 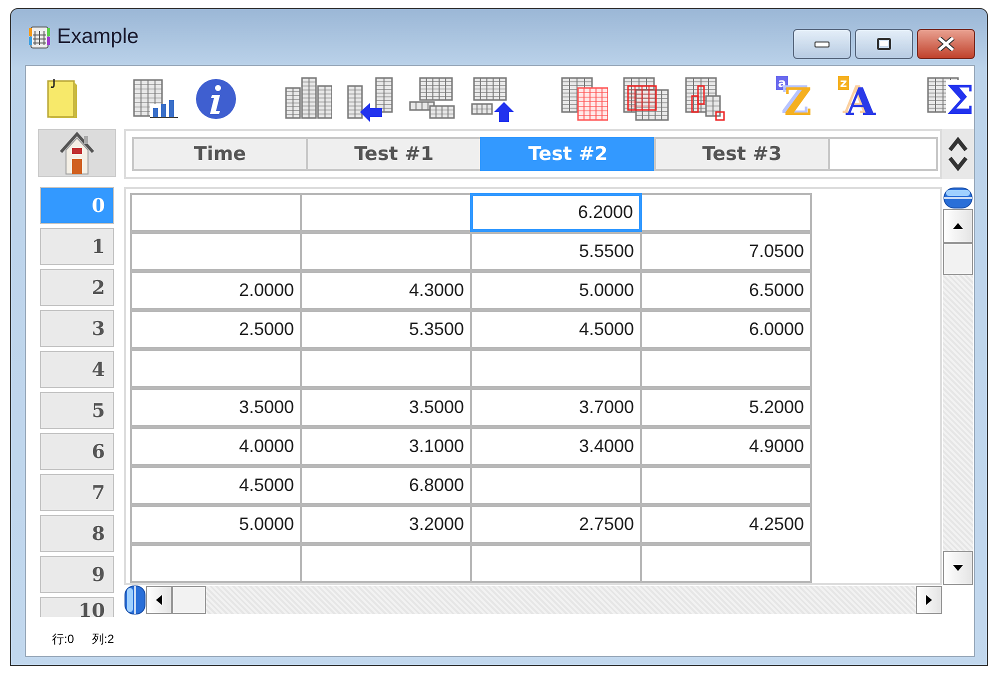 What do you see at coordinates (726, 251) in the screenshot?
I see `table-cell: 7.0500` at bounding box center [726, 251].